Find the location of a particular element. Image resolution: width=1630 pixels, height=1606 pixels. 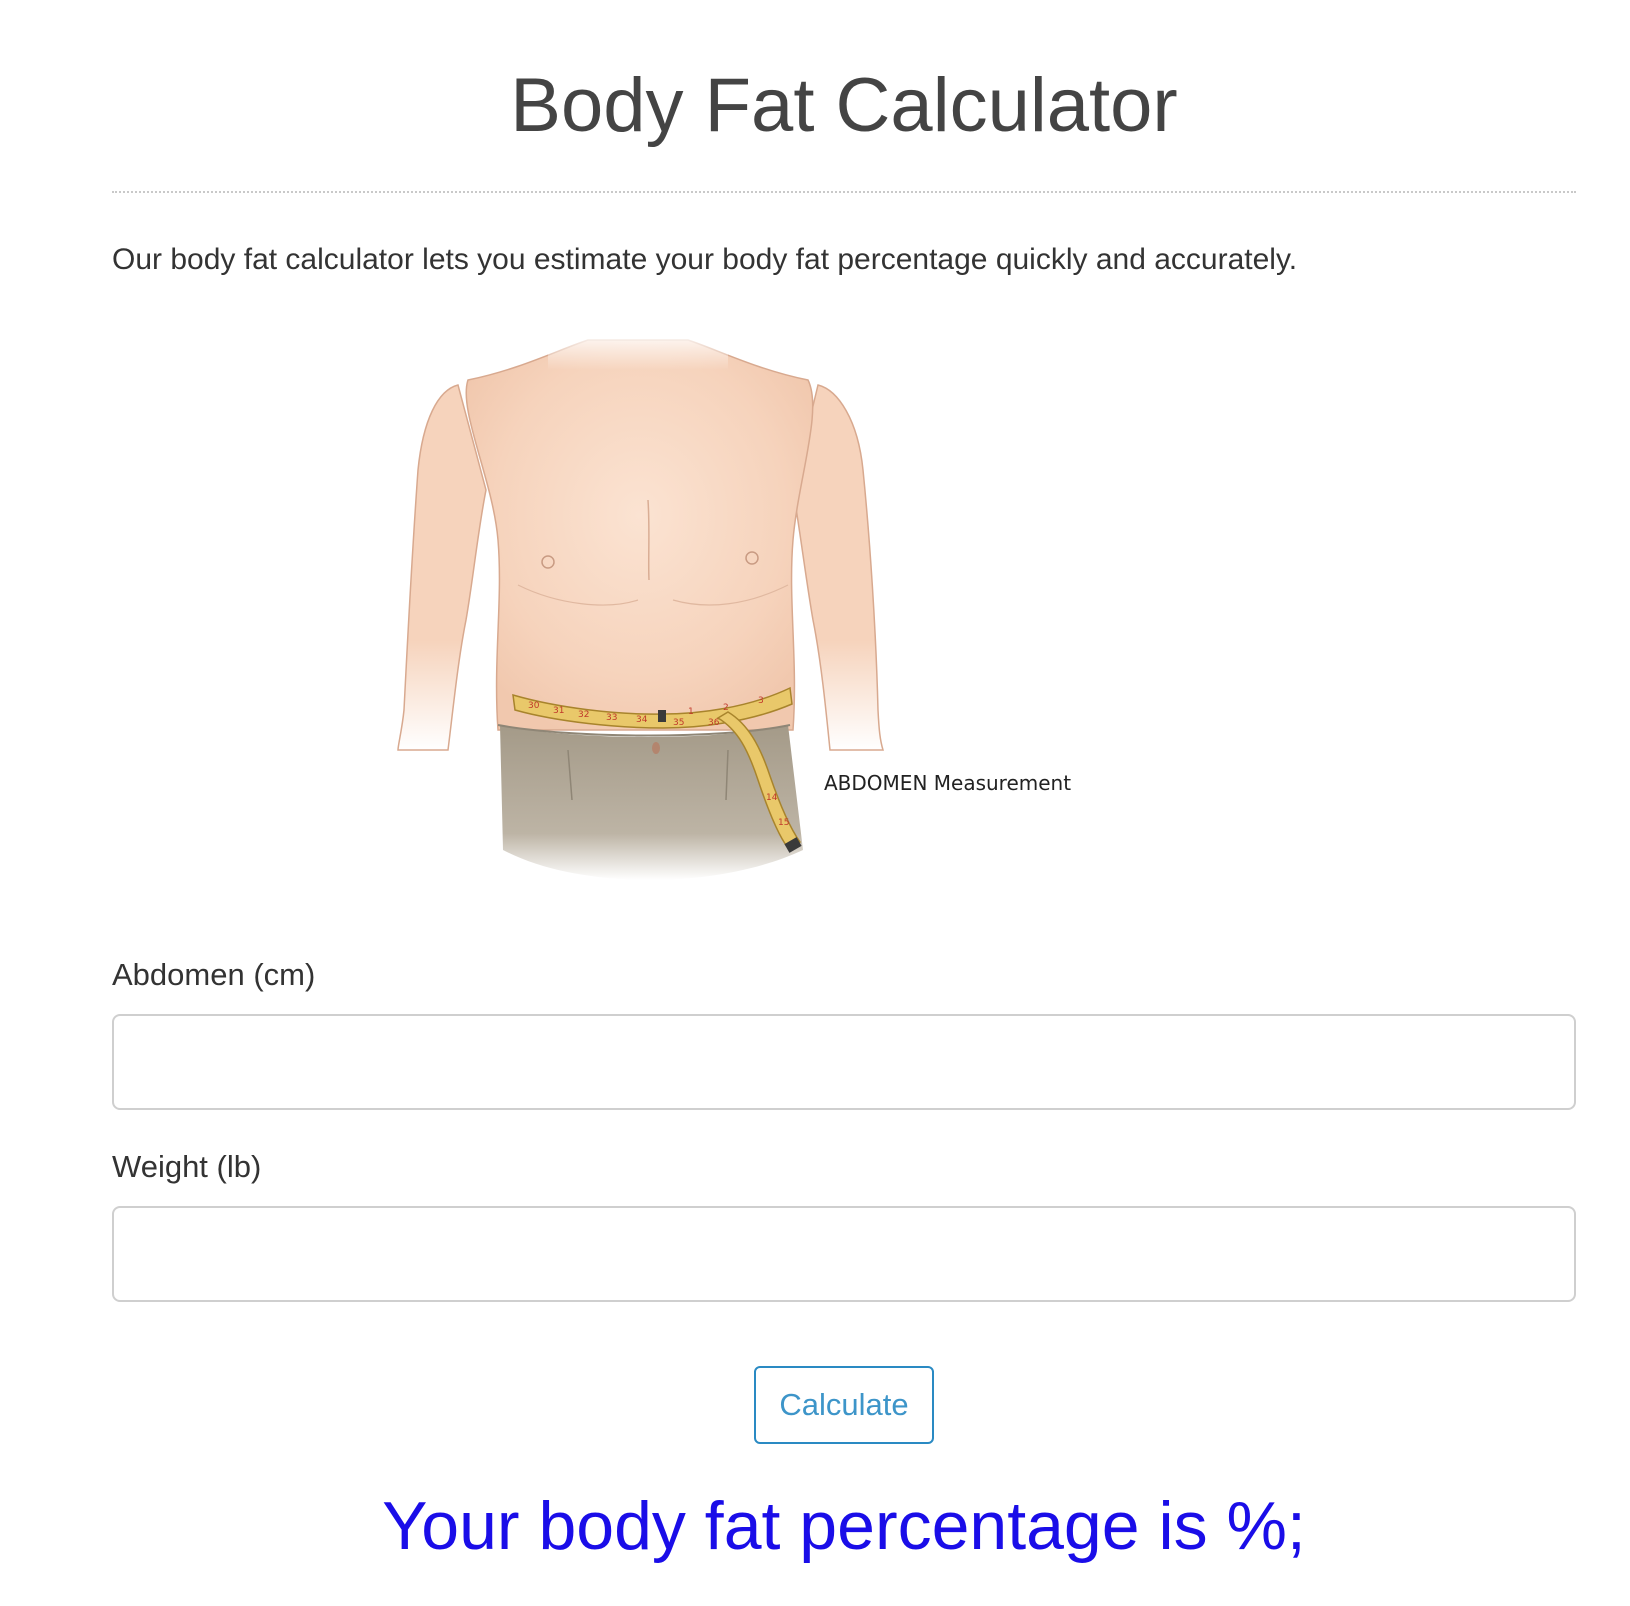

svg-text: 2 is located at coordinates (726, 708).